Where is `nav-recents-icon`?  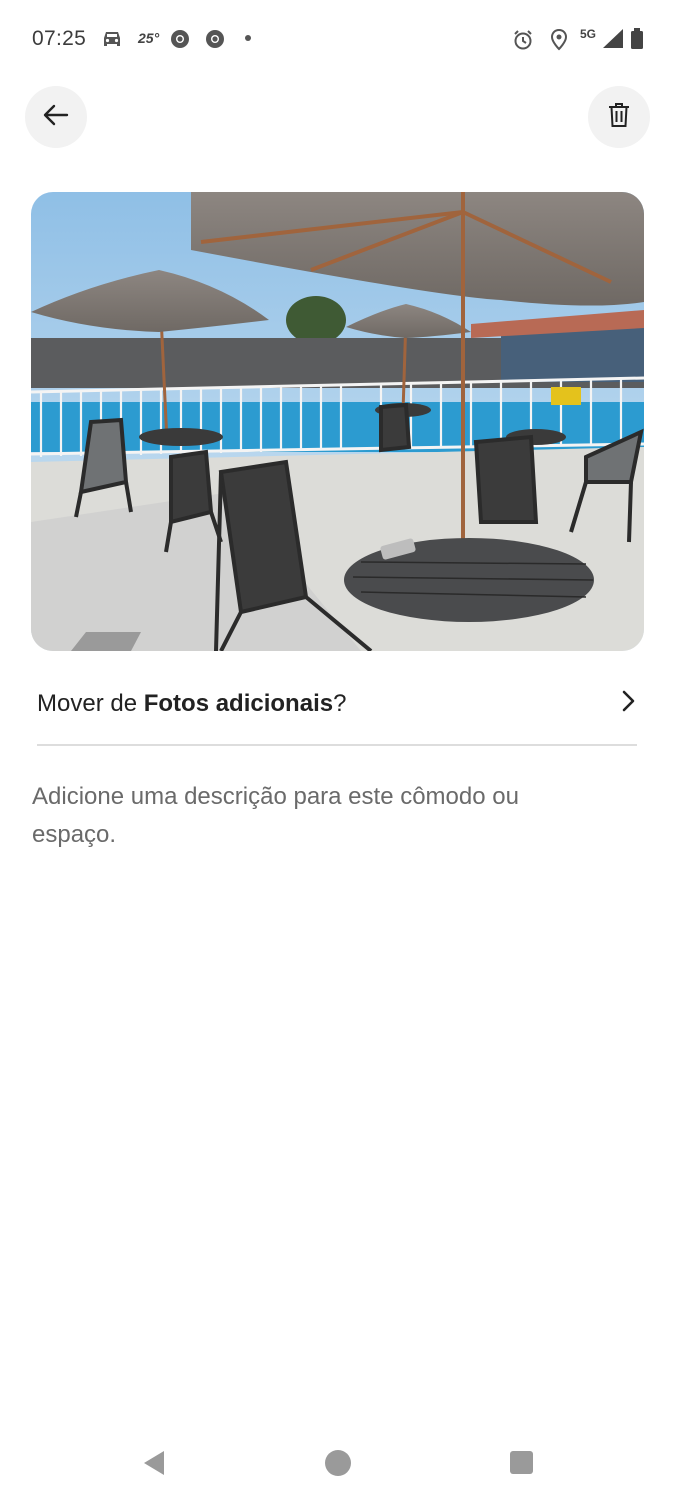
nav-recents-icon is located at coordinates (521, 1462).